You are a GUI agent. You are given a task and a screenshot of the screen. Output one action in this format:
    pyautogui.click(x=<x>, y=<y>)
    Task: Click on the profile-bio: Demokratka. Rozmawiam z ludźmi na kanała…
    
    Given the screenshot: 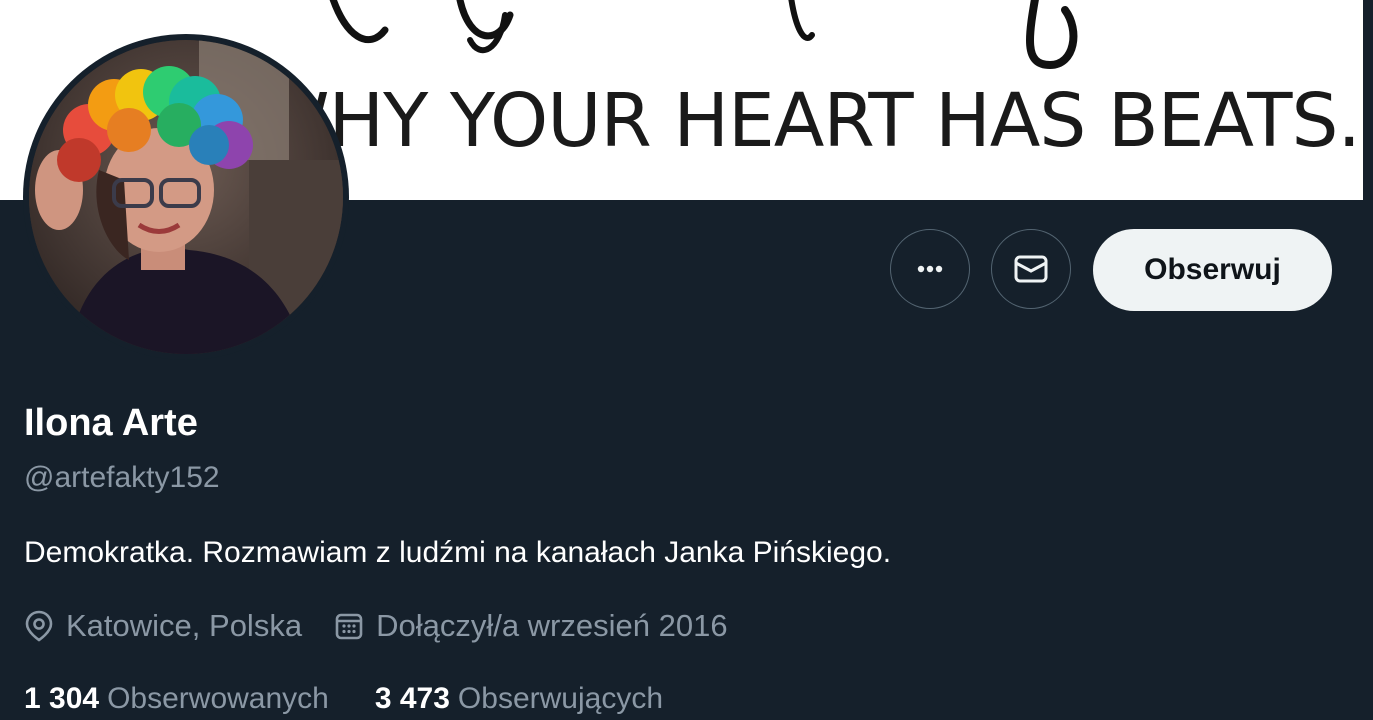 What is the action you would take?
    pyautogui.click(x=458, y=552)
    